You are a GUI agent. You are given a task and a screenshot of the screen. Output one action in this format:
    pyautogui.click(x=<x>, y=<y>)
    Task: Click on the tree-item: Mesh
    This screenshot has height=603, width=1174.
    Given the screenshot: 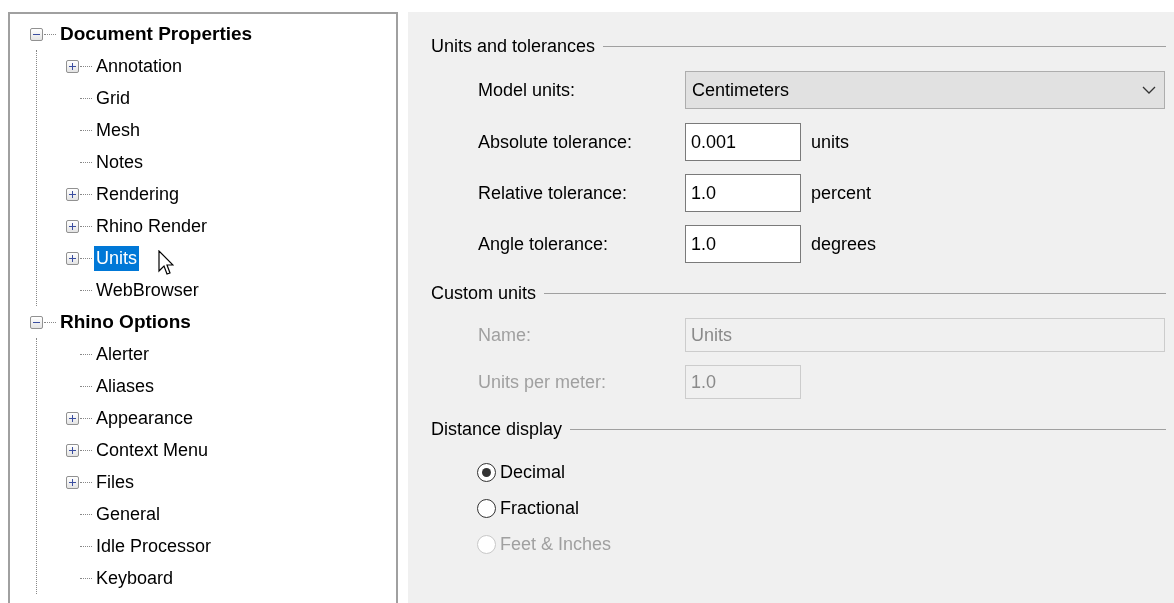 What is the action you would take?
    pyautogui.click(x=118, y=130)
    